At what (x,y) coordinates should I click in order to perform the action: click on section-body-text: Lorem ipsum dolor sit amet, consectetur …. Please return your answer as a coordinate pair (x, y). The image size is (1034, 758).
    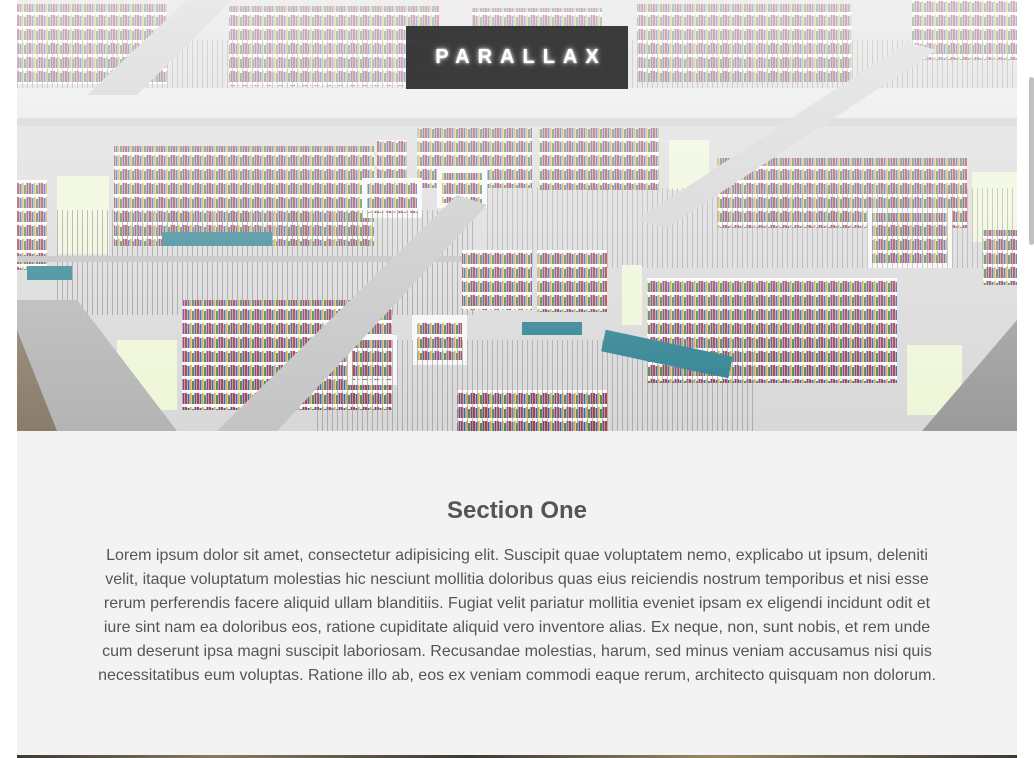
    Looking at the image, I should click on (517, 615).